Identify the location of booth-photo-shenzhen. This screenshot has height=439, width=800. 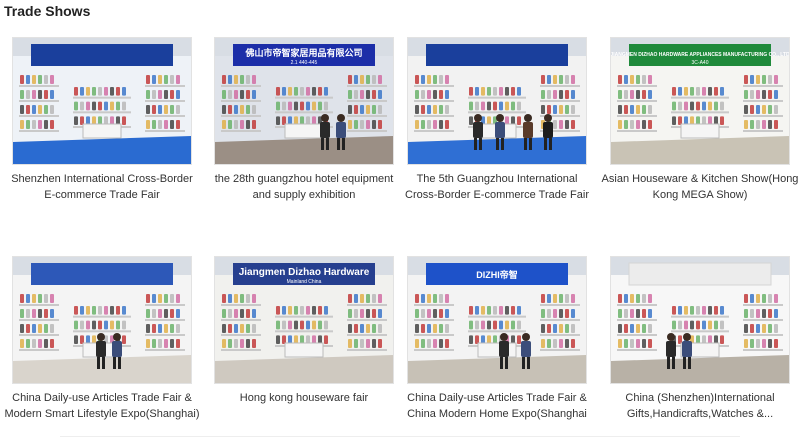
(102, 101).